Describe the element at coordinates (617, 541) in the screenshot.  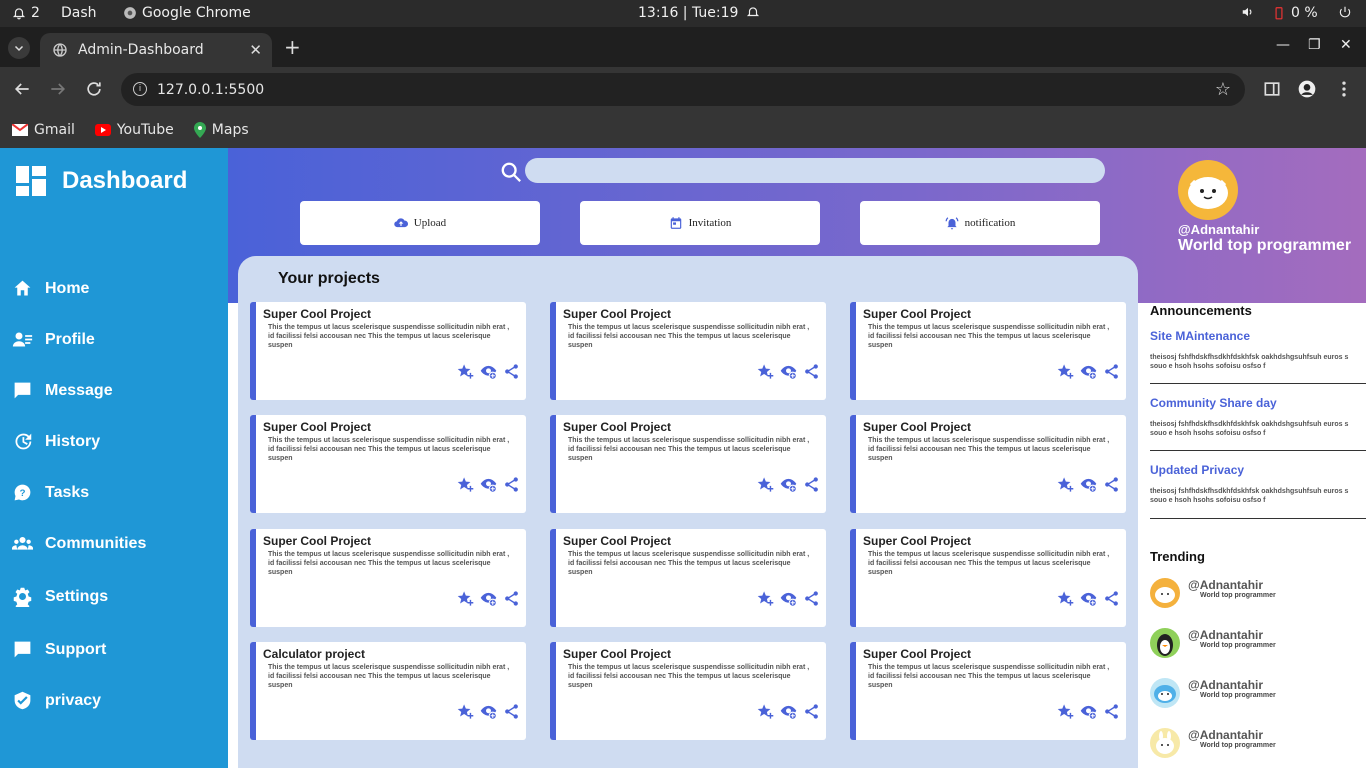
I see `project-title: Super Cool Project` at that location.